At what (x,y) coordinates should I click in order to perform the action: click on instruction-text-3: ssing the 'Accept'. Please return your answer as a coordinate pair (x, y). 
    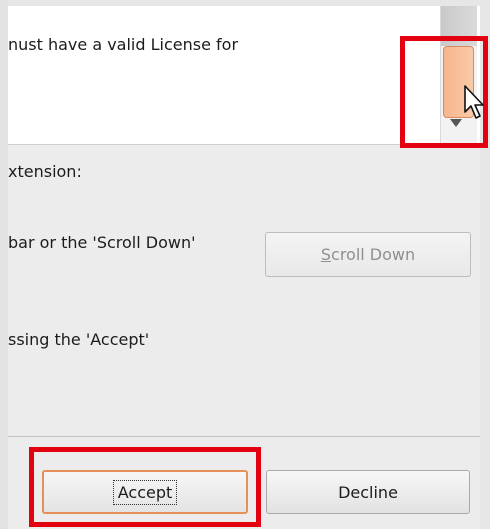
    Looking at the image, I should click on (79, 339).